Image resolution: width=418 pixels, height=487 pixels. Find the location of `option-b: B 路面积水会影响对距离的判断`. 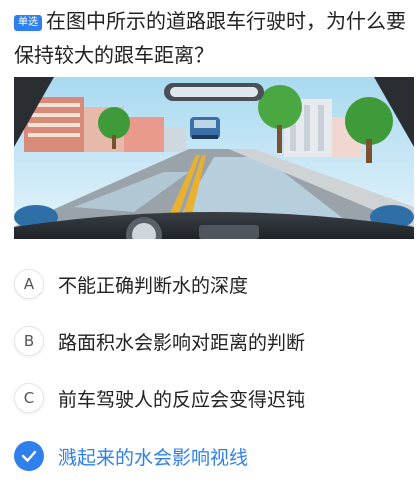

option-b: B 路面积水会影响对距离的判断 is located at coordinates (209, 341).